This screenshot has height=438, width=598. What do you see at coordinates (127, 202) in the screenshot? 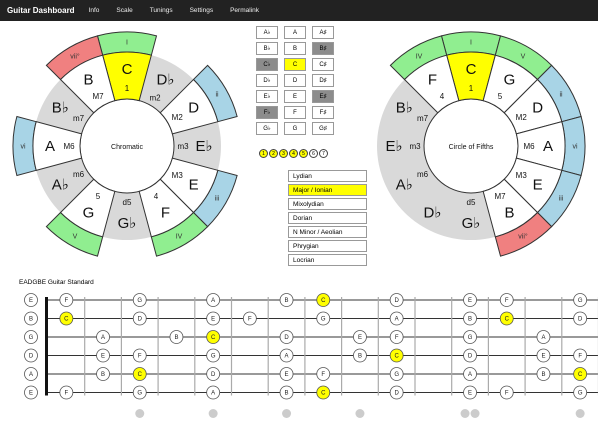
I see `interval-label: d5` at bounding box center [127, 202].